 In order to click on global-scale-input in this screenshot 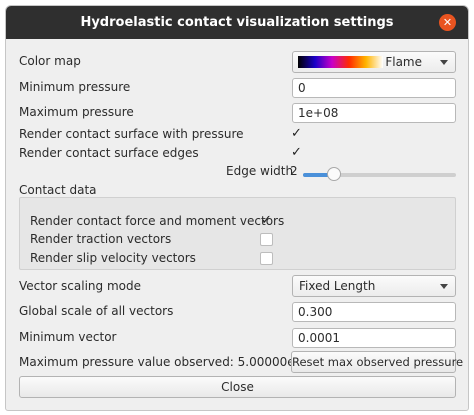, I will do `click(374, 312)`.